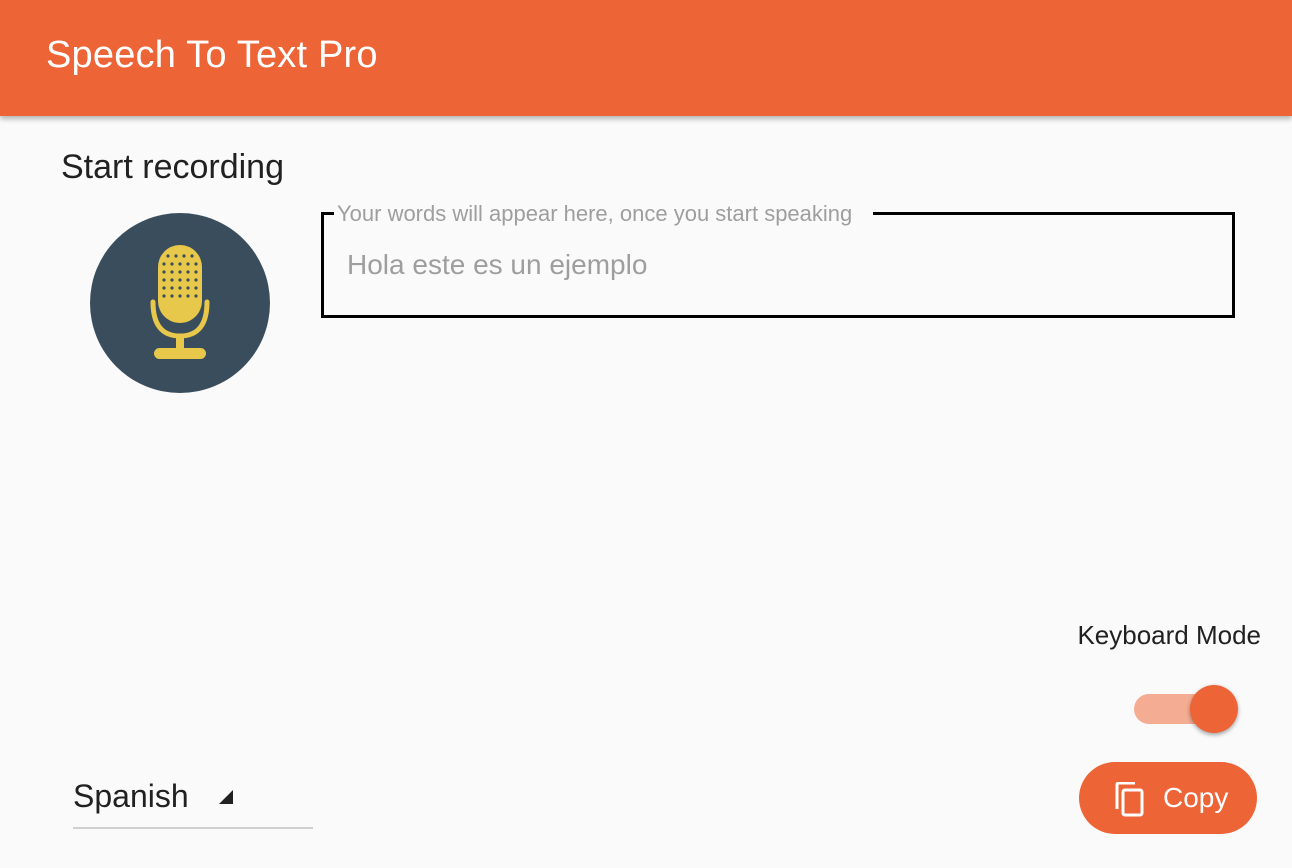 This screenshot has height=868, width=1292. What do you see at coordinates (1169, 635) in the screenshot?
I see `keyboard-mode-label: Keyboard Mode` at bounding box center [1169, 635].